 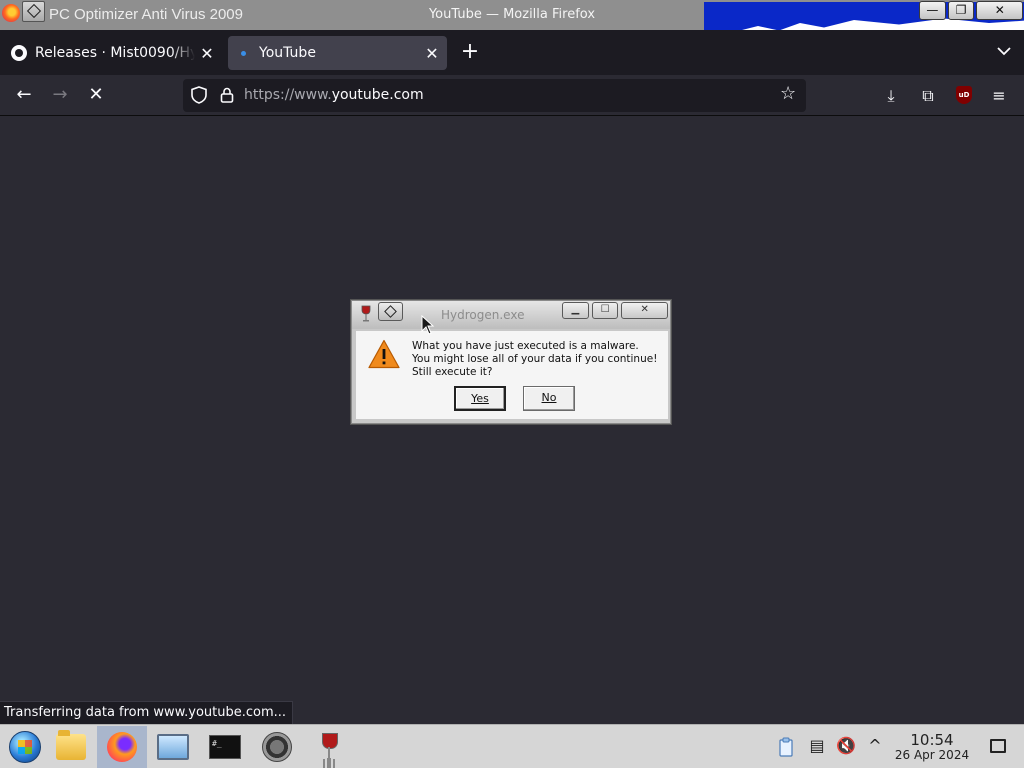 What do you see at coordinates (377, 95) in the screenshot?
I see `url-domain: youtube.com` at bounding box center [377, 95].